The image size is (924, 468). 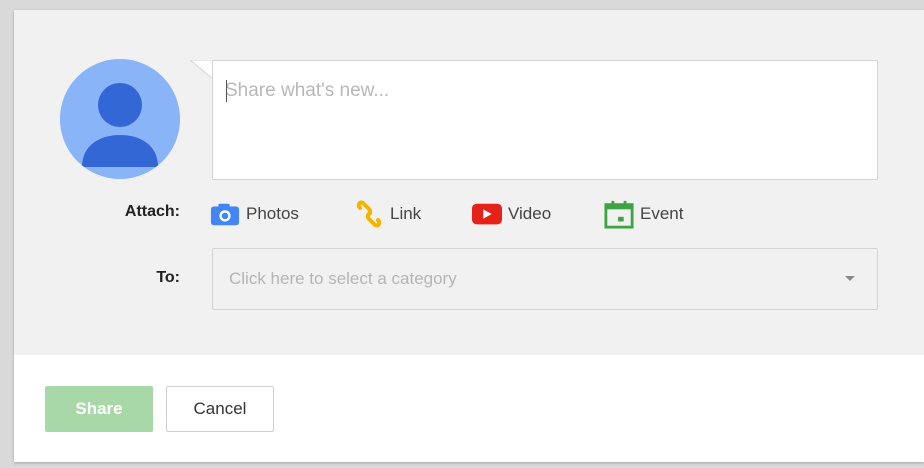 I want to click on cancel-button: Cancel, so click(x=220, y=409).